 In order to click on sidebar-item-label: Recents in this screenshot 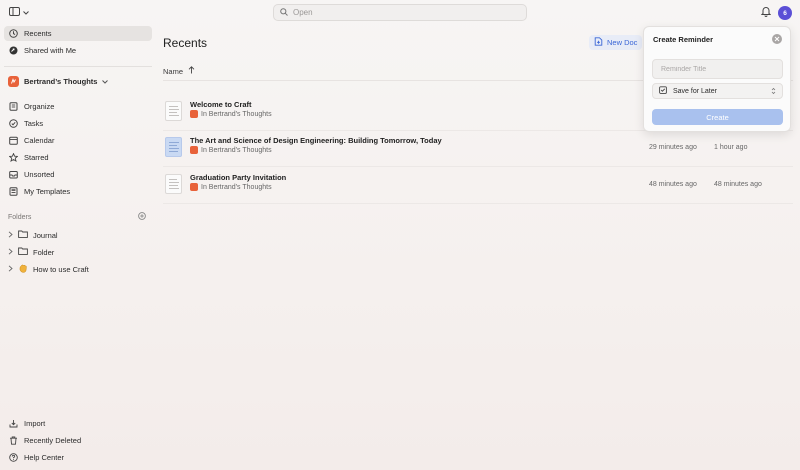, I will do `click(38, 33)`.